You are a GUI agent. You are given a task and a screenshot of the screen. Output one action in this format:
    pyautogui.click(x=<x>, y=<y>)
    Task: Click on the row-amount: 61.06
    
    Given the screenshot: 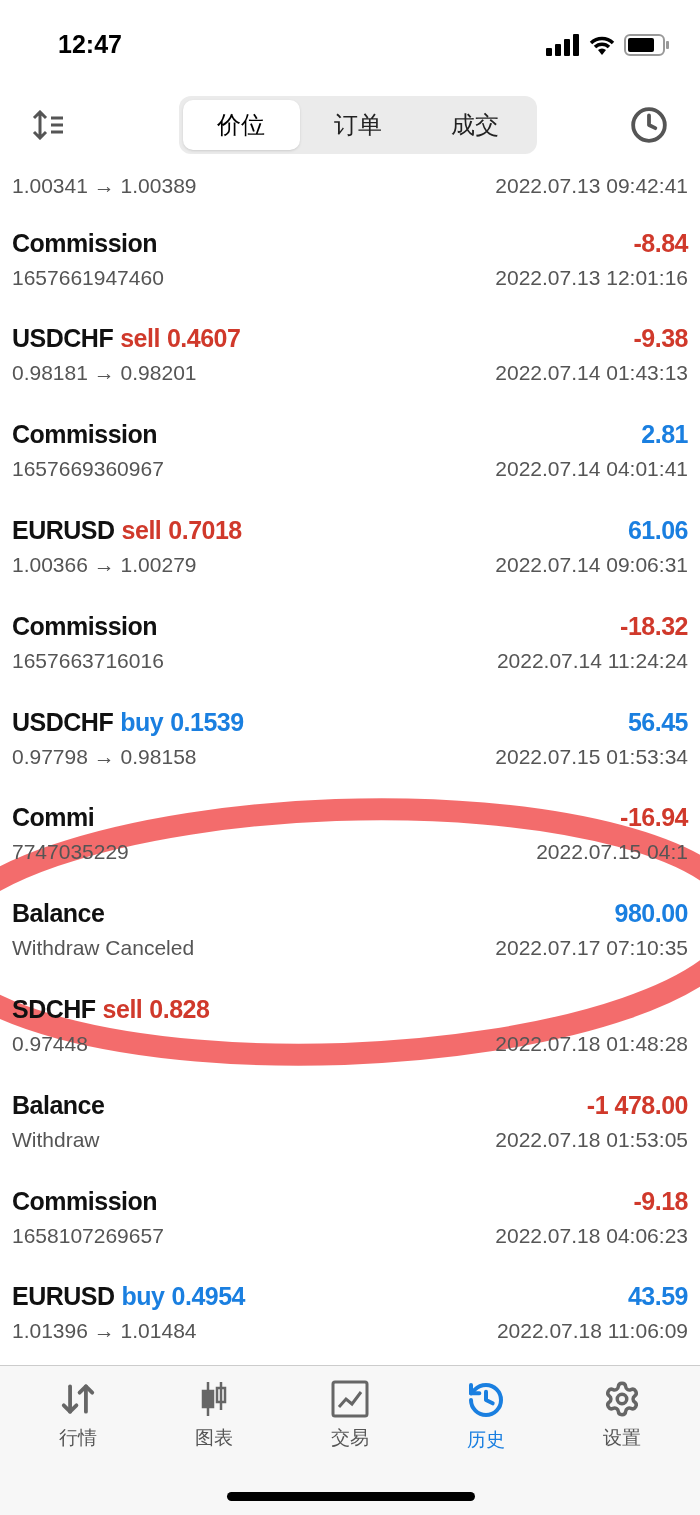 What is the action you would take?
    pyautogui.click(x=657, y=530)
    